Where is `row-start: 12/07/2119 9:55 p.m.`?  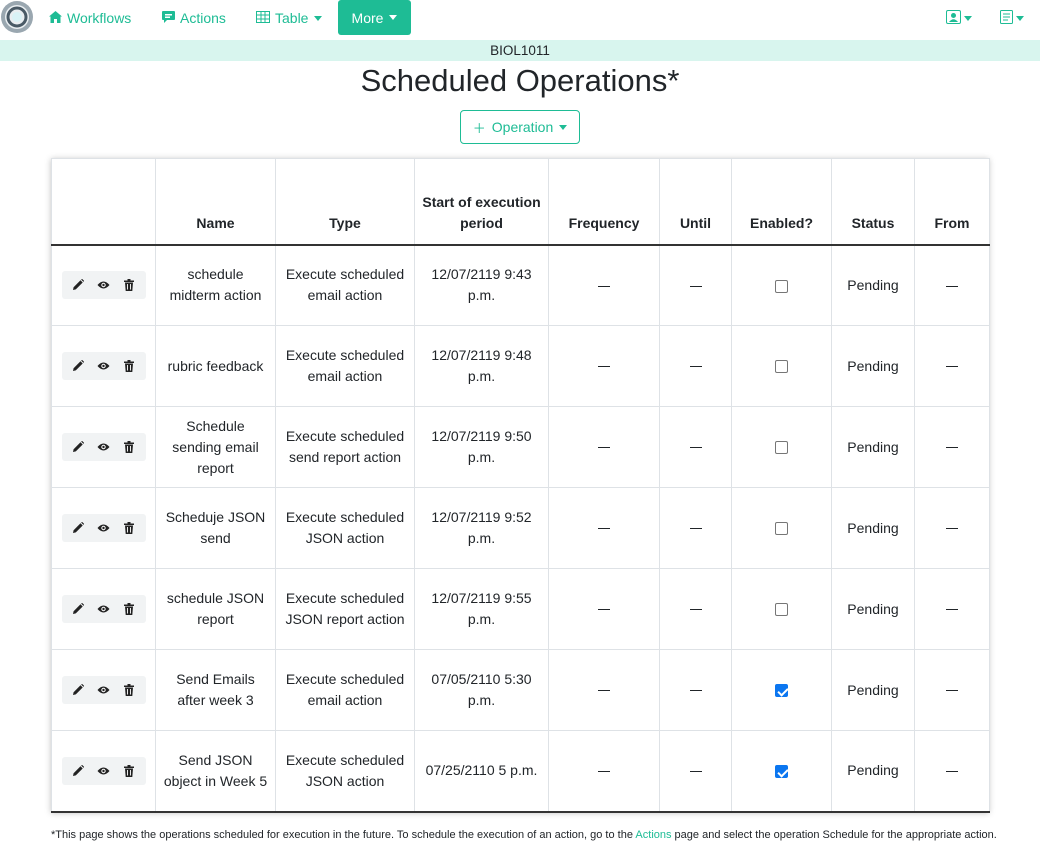 row-start: 12/07/2119 9:55 p.m. is located at coordinates (481, 609).